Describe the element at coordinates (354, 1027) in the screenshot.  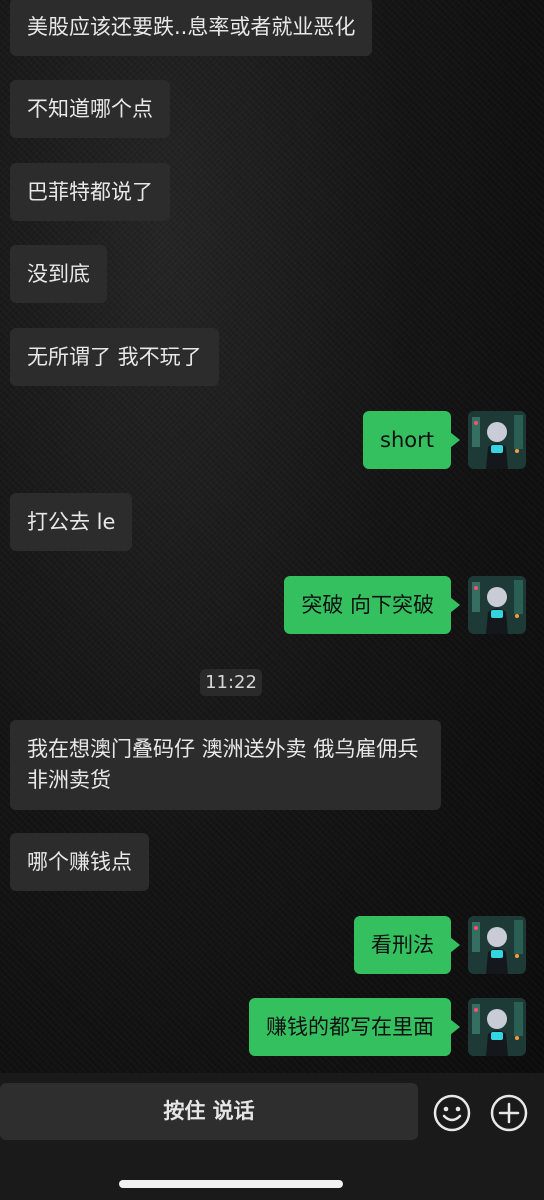
I see `message-bubble-outgoing: 赚钱的都写在里面` at that location.